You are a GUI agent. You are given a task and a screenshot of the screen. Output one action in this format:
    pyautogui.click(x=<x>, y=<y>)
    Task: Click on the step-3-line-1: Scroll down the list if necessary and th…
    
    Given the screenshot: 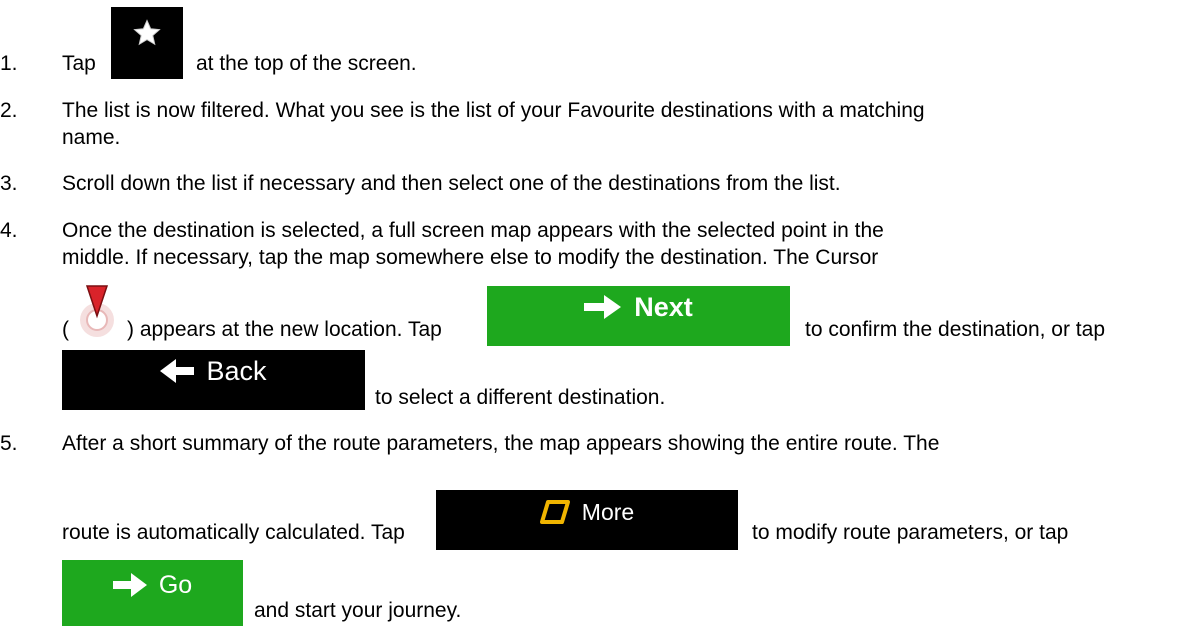 What is the action you would take?
    pyautogui.click(x=451, y=183)
    